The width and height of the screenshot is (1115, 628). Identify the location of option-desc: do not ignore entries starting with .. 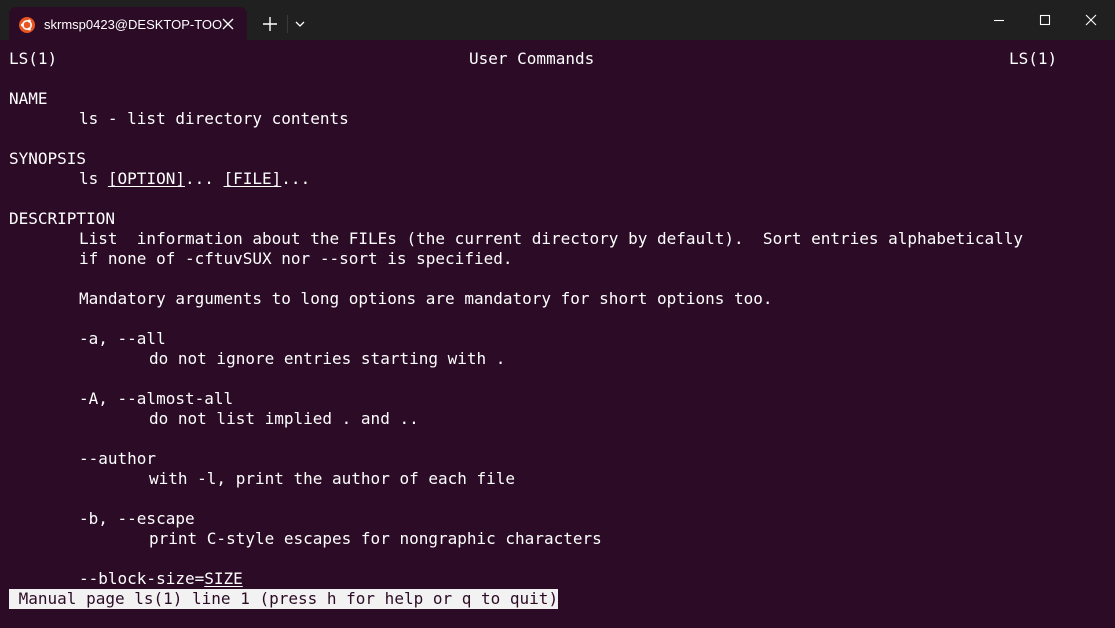
(327, 358).